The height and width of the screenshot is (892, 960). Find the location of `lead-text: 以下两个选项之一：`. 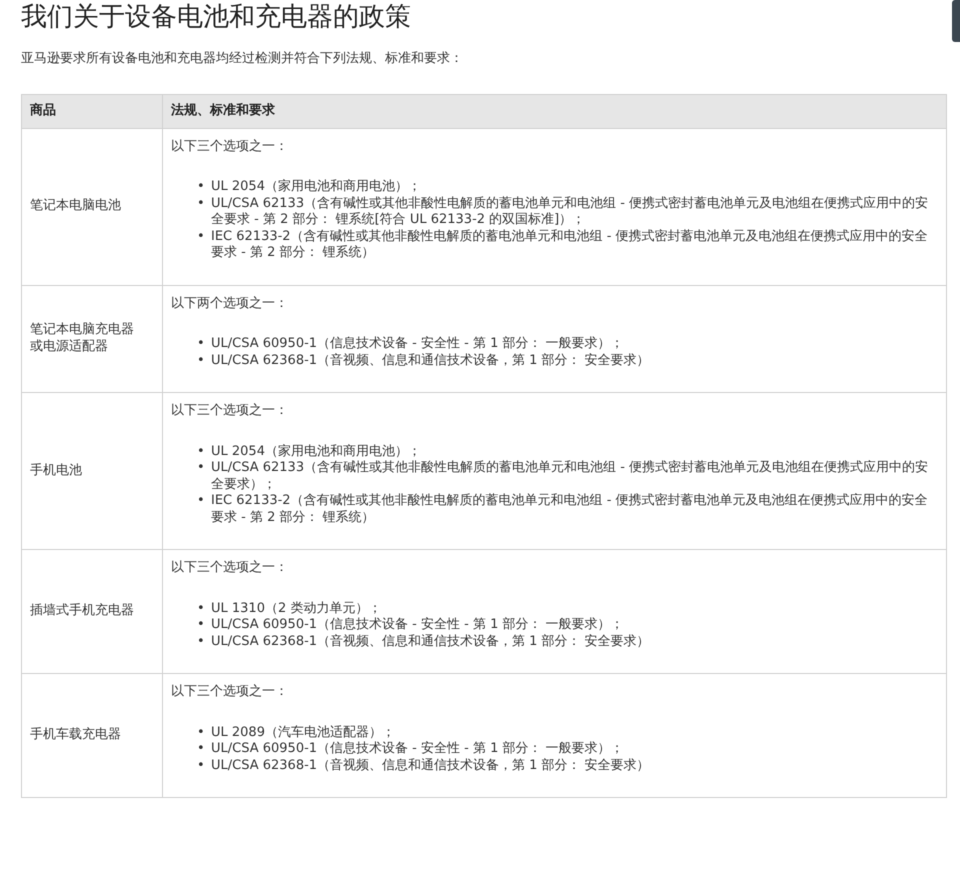

lead-text: 以下两个选项之一： is located at coordinates (230, 304).